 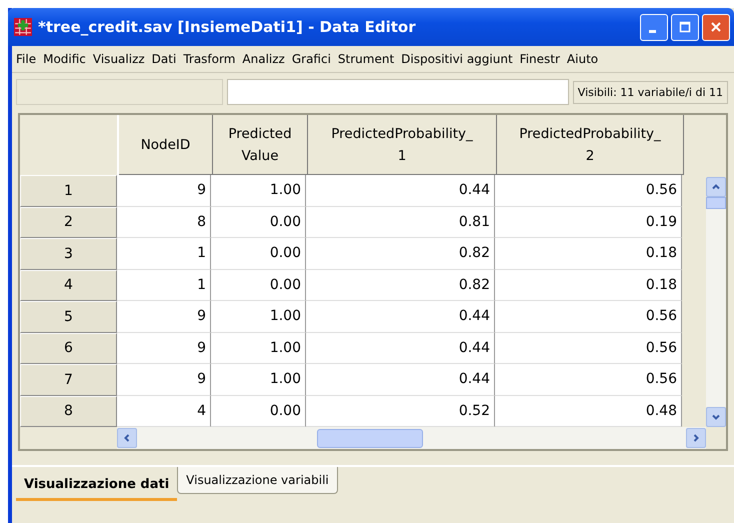 I want to click on cell-value-field, so click(x=398, y=92).